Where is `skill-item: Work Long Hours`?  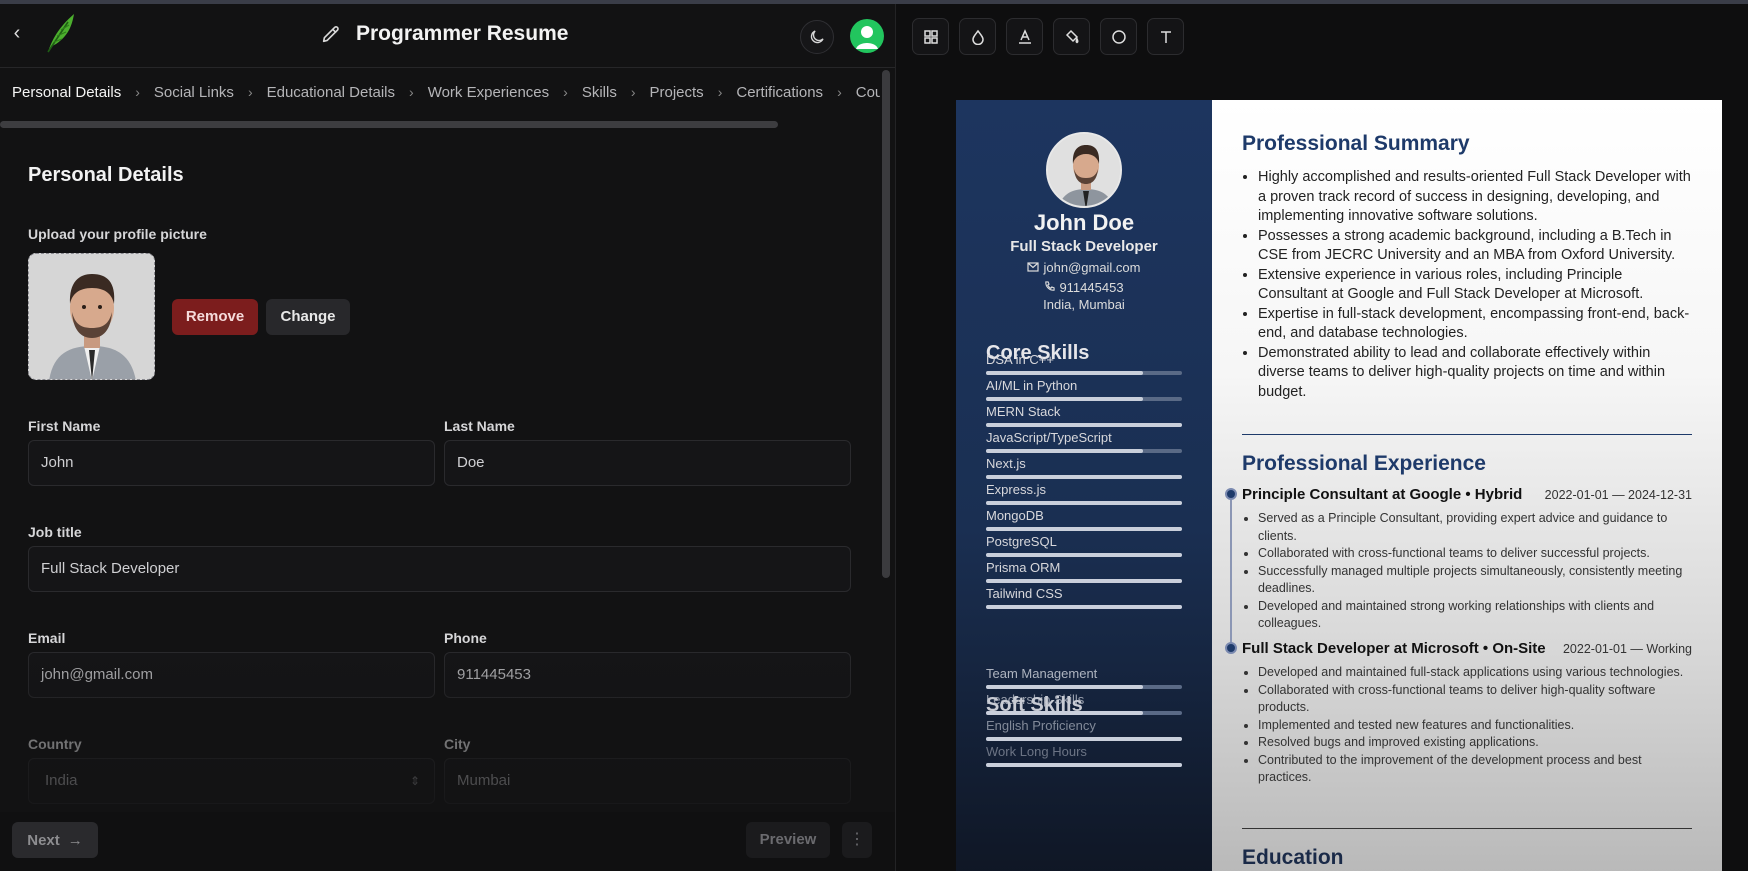 skill-item: Work Long Hours is located at coordinates (1084, 755).